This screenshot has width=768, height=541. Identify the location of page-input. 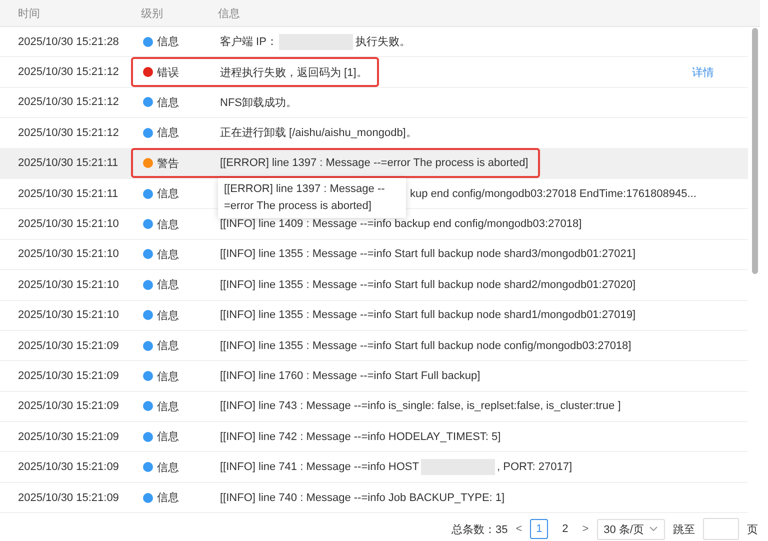
(721, 529).